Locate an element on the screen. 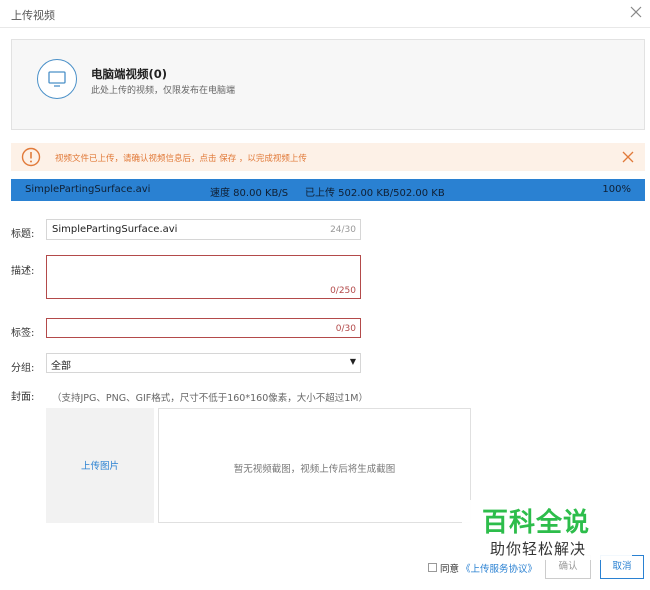  monitor-icon is located at coordinates (57, 79).